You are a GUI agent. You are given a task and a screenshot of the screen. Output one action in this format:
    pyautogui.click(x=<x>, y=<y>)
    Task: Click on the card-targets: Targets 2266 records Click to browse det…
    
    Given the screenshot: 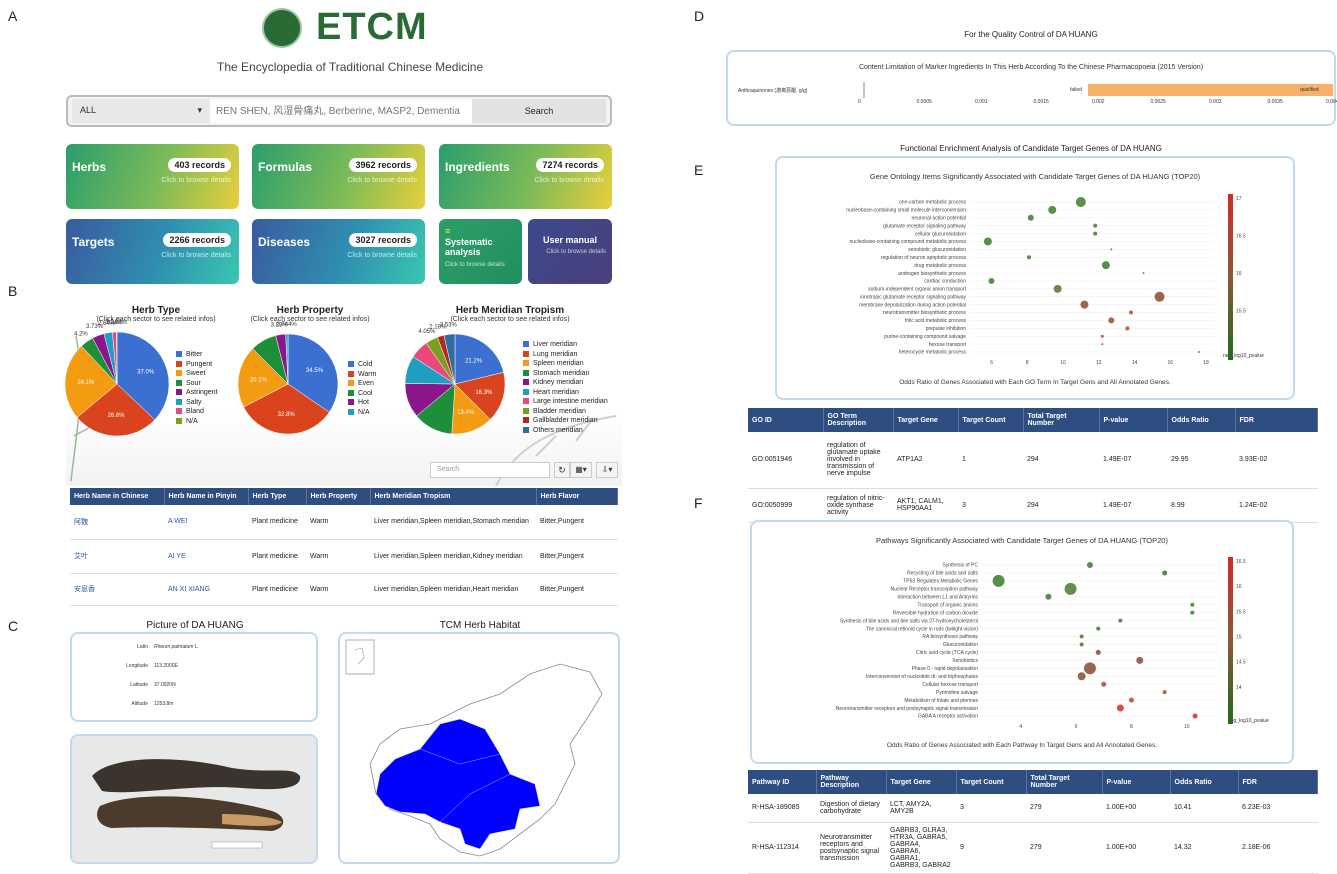 What is the action you would take?
    pyautogui.click(x=152, y=251)
    